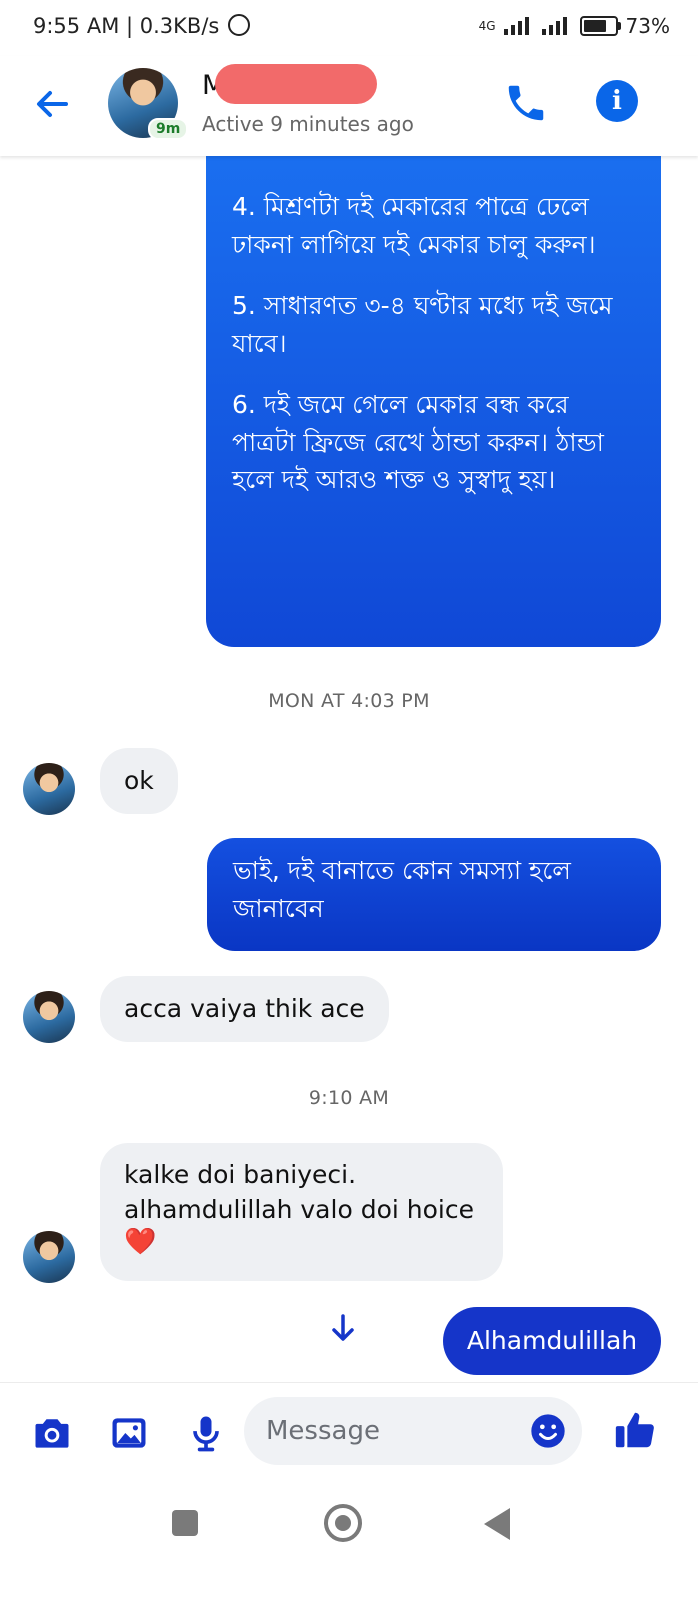 The image size is (698, 1600). I want to click on signal-icon, so click(518, 26).